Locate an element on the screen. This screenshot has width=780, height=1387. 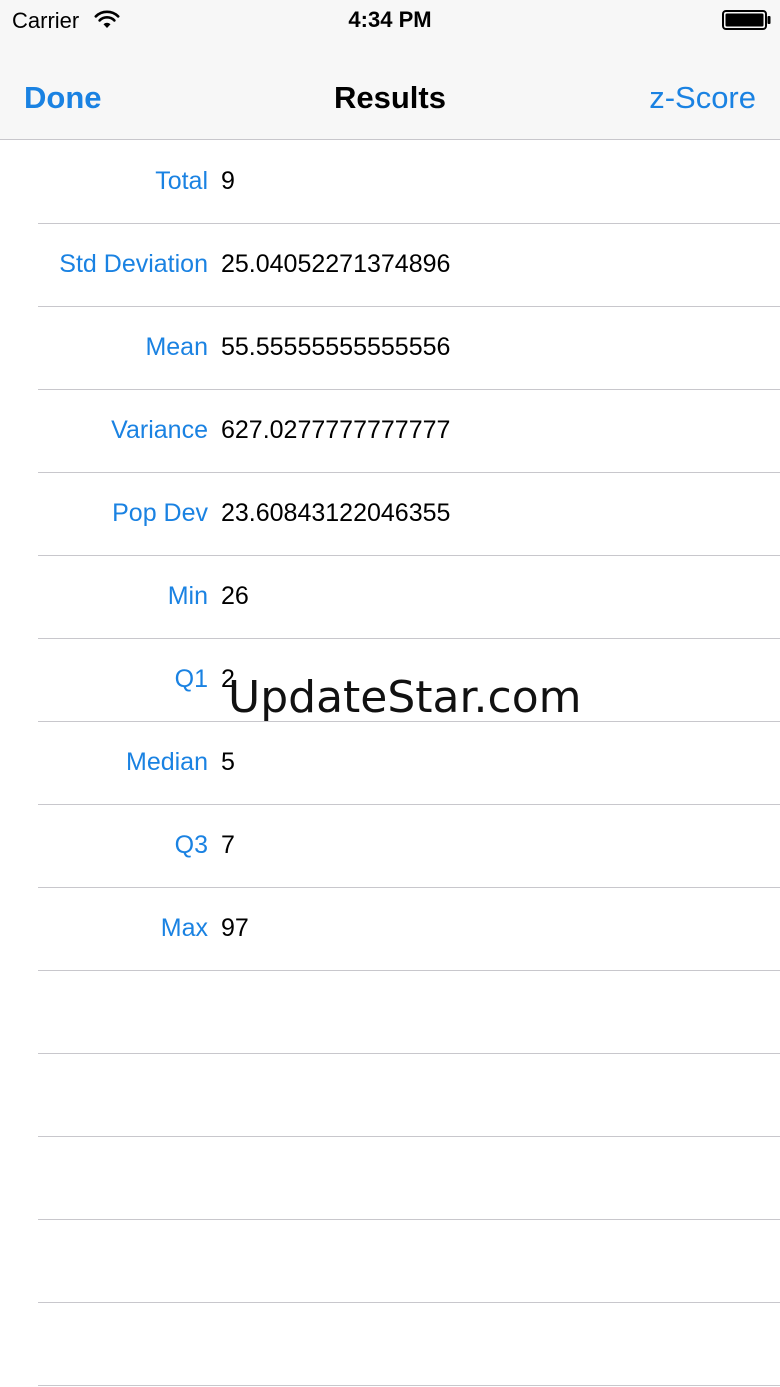
result-row: Max 97 is located at coordinates (390, 929).